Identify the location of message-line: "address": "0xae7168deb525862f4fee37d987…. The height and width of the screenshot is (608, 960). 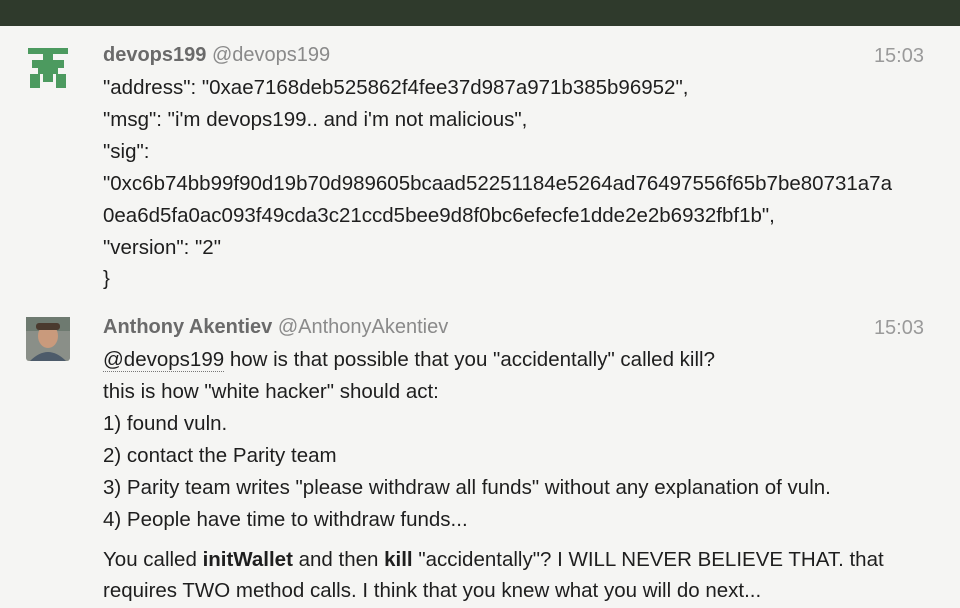
(396, 87).